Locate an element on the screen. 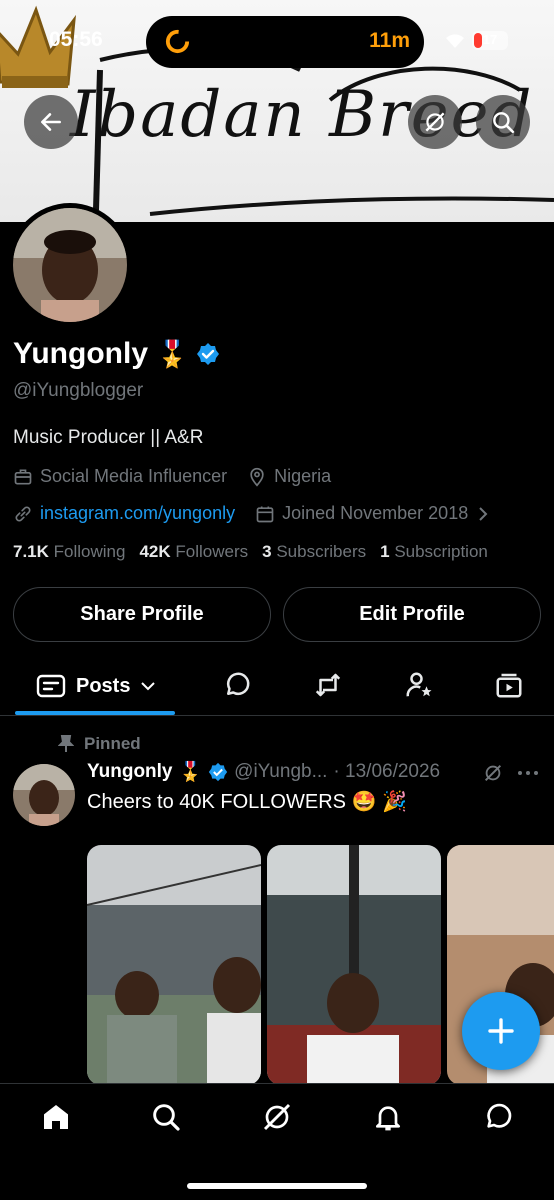 The image size is (554, 1200). chevron-down-icon is located at coordinates (148, 686).